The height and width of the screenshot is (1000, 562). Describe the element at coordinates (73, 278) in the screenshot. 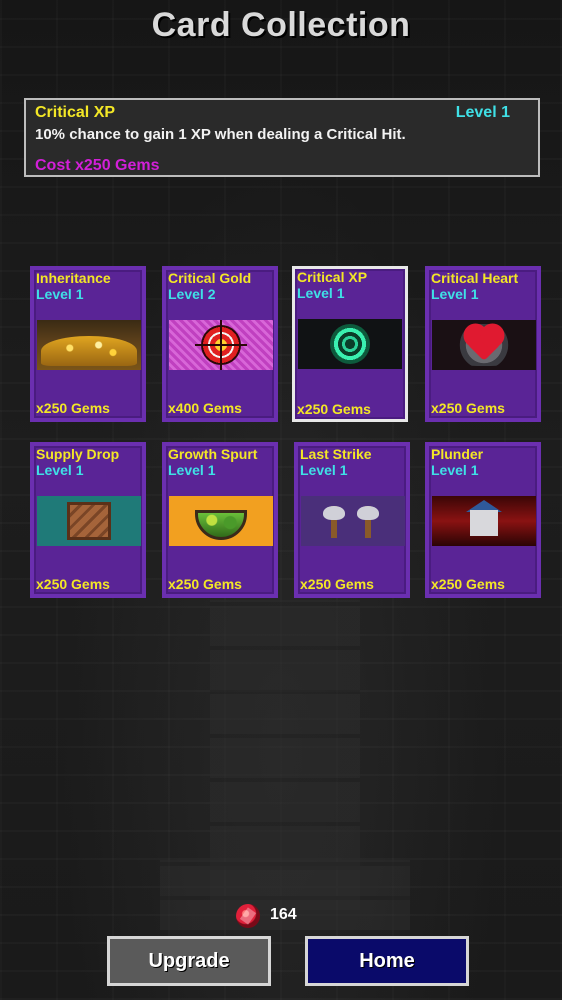

I see `card-name: Inheritance` at that location.